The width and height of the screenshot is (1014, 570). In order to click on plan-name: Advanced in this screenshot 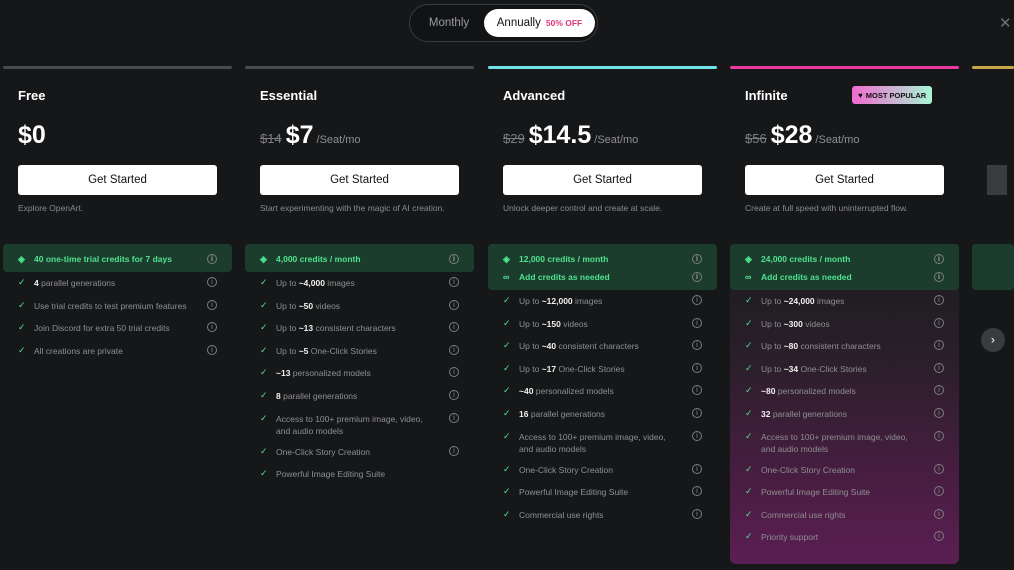, I will do `click(534, 95)`.